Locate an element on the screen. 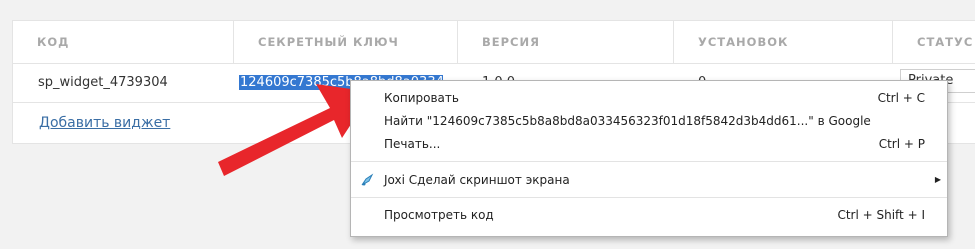 The image size is (975, 249). joxi-icon is located at coordinates (367, 179).